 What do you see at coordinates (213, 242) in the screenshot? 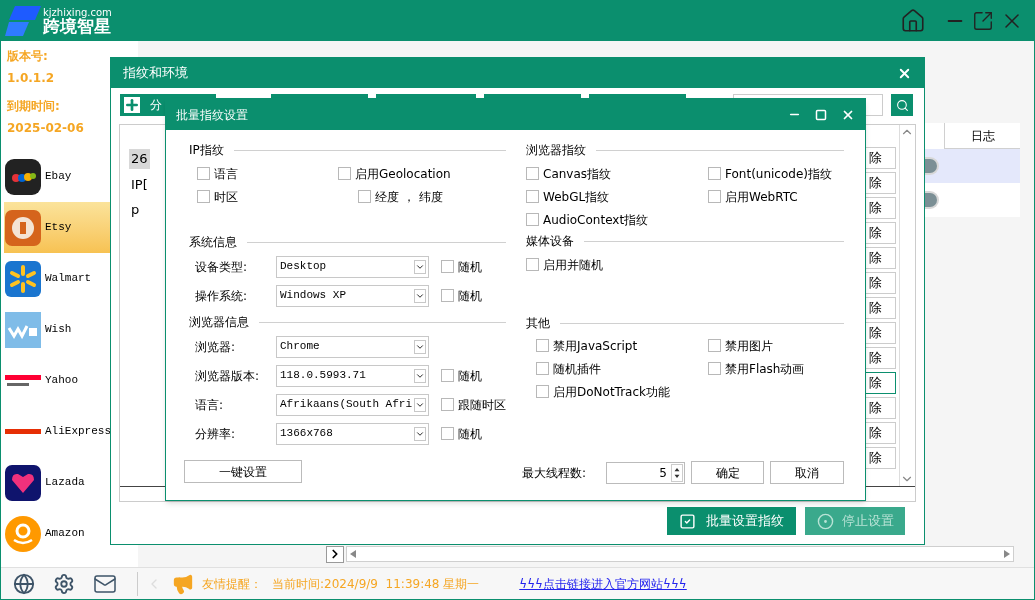
I see `section-title: 系统信息` at bounding box center [213, 242].